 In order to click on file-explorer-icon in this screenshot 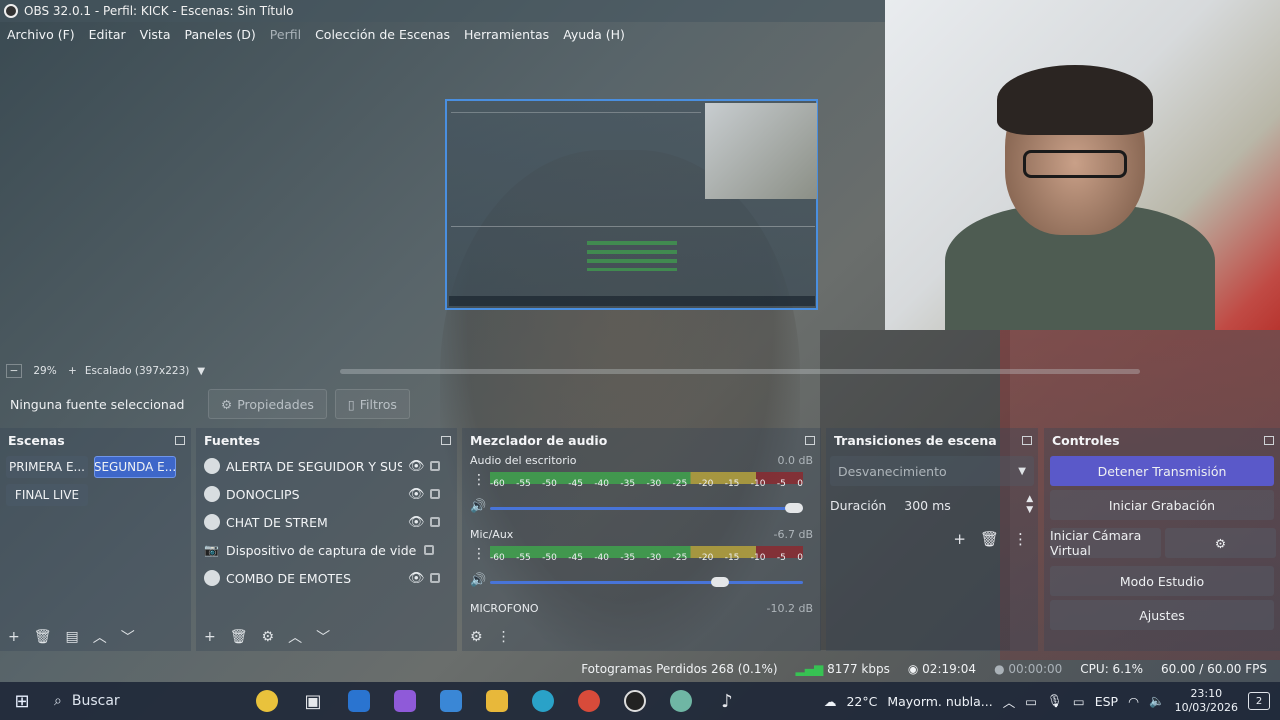, I will do `click(497, 701)`.